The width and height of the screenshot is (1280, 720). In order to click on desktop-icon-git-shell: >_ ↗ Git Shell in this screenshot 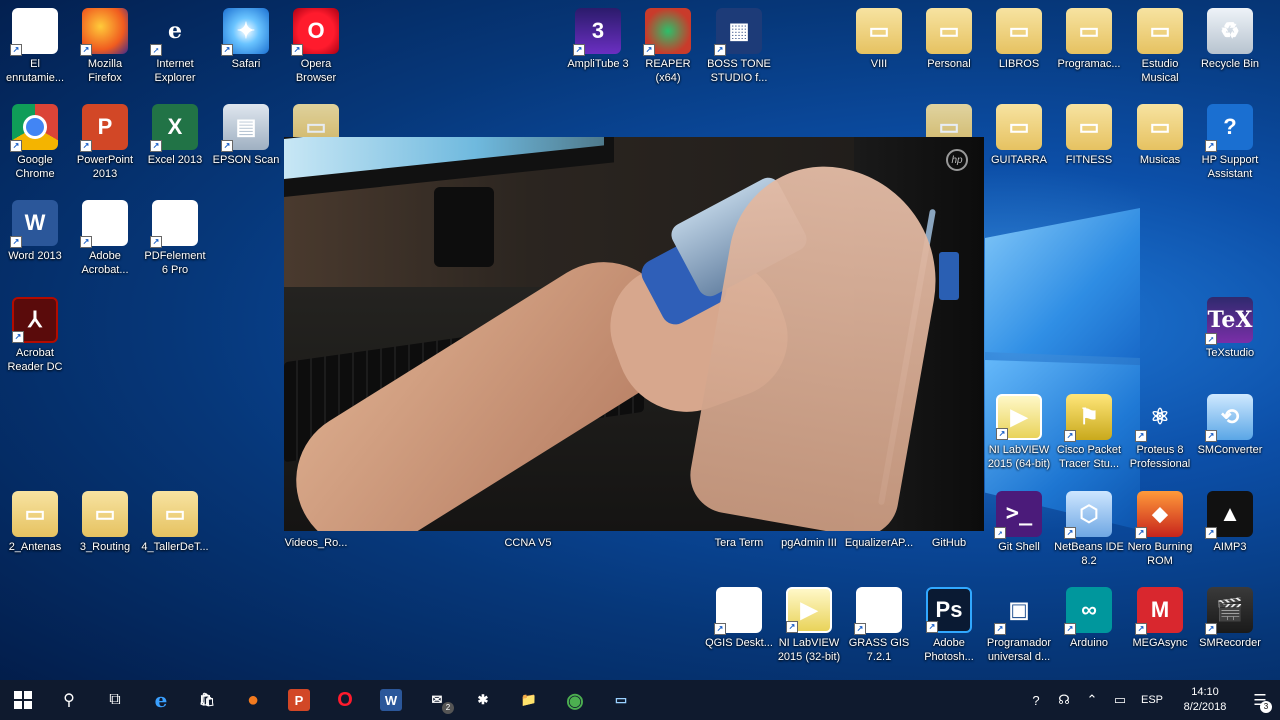, I will do `click(1019, 521)`.